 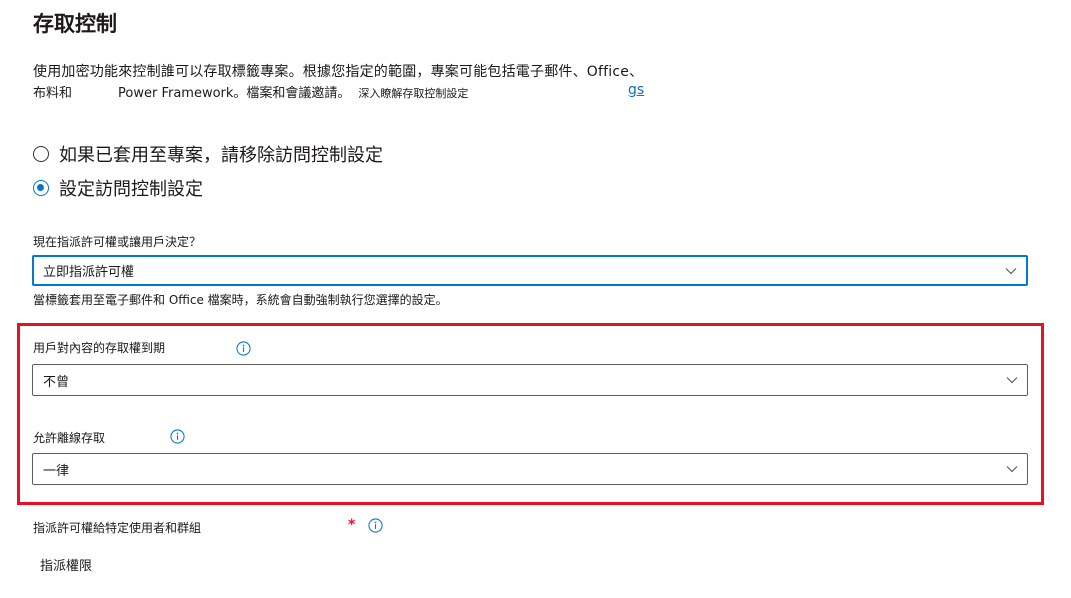 I want to click on description-line-2: 布料和 Power Framework。檔案和會議邀請。 深入瞭解存取控制設定, so click(x=250, y=91).